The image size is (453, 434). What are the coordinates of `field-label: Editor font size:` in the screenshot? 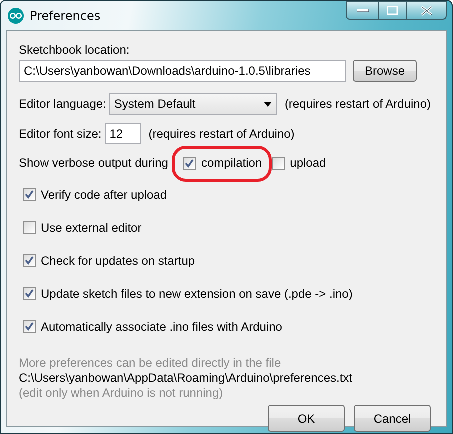 It's located at (60, 133).